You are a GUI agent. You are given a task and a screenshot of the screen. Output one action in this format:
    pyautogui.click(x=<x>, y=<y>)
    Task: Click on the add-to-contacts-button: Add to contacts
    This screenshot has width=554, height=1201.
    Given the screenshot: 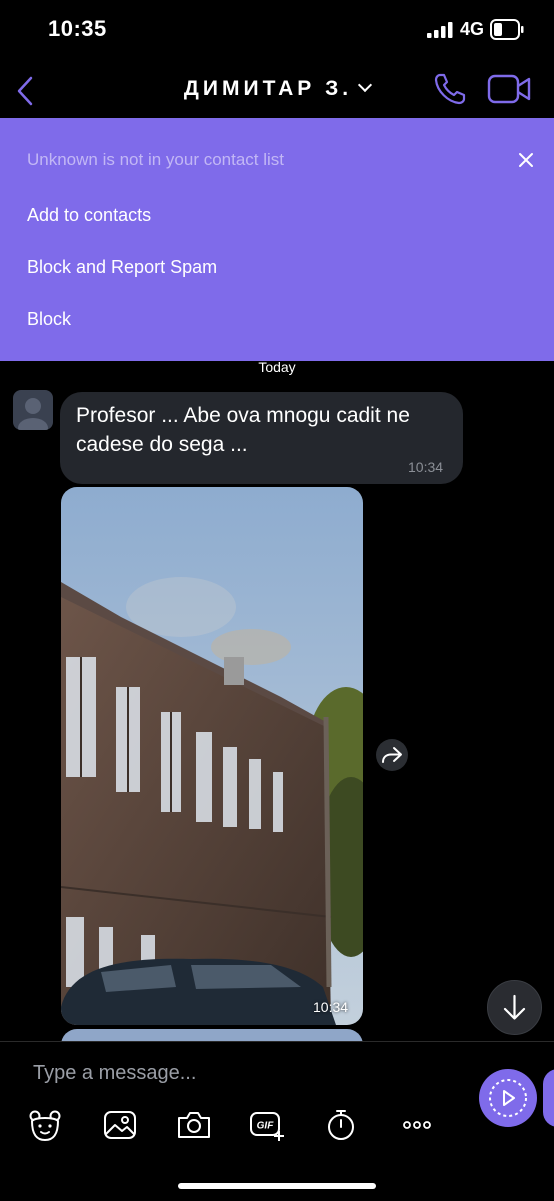 What is the action you would take?
    pyautogui.click(x=89, y=215)
    